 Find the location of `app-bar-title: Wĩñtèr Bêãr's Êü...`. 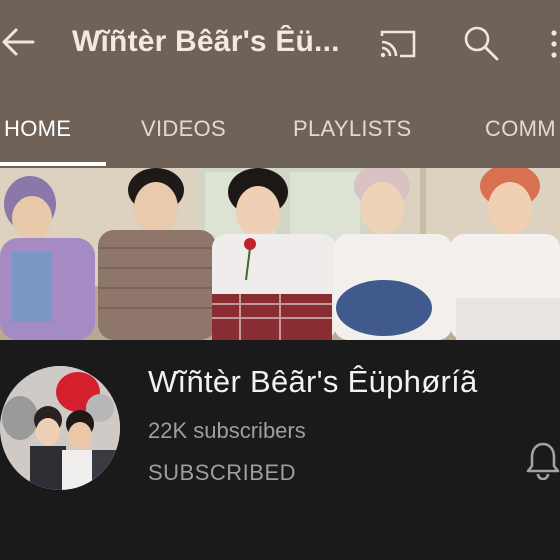

app-bar-title: Wĩñtèr Bêãr's Êü... is located at coordinates (206, 41).